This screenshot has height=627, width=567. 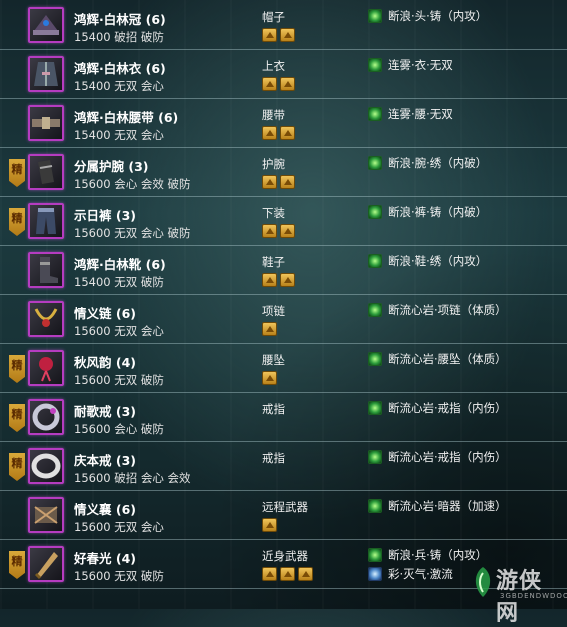 I want to click on equipment-row: 精 示日裤 (3) 15600 无双 会心 破防 下装 断浪·裤·铸（内破）, so click(x=283, y=221).